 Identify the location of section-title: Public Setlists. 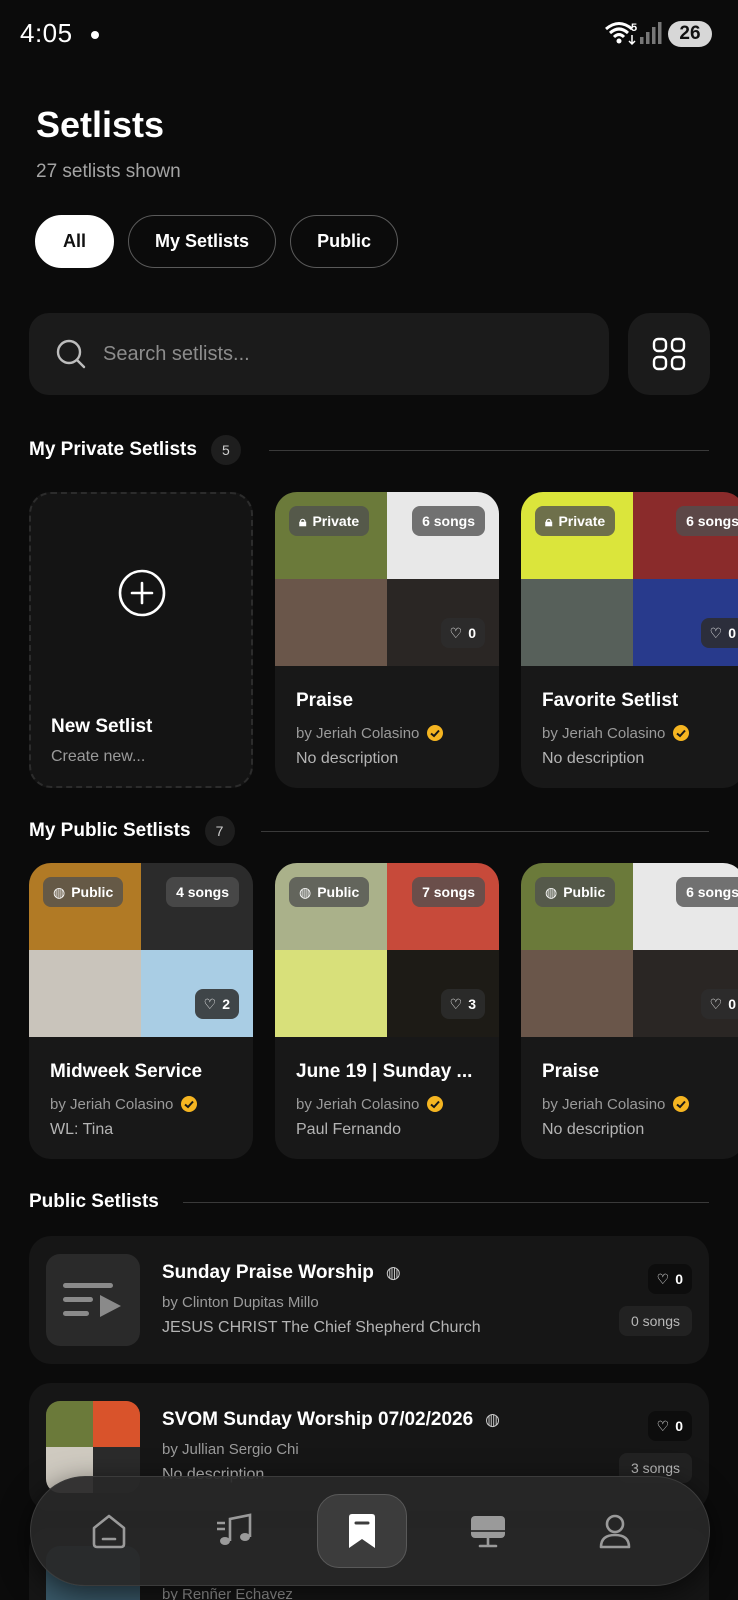
(94, 1201).